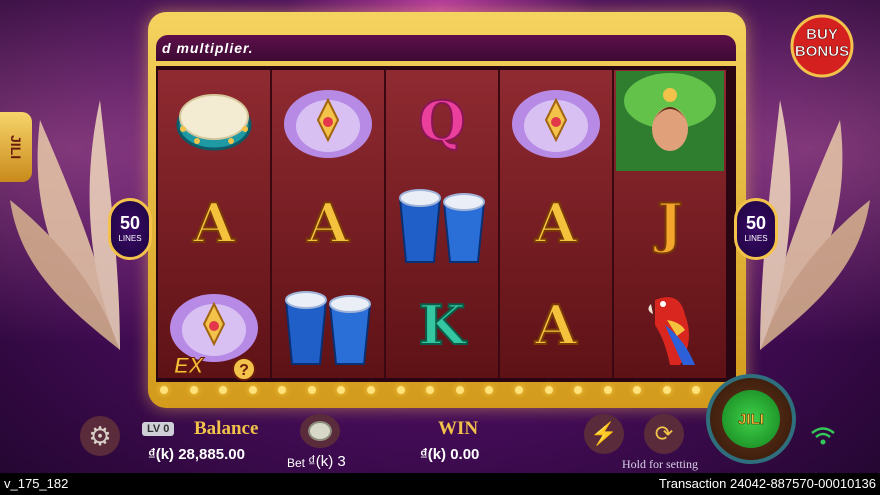 This screenshot has height=495, width=880. I want to click on reel-5: J, so click(670, 224).